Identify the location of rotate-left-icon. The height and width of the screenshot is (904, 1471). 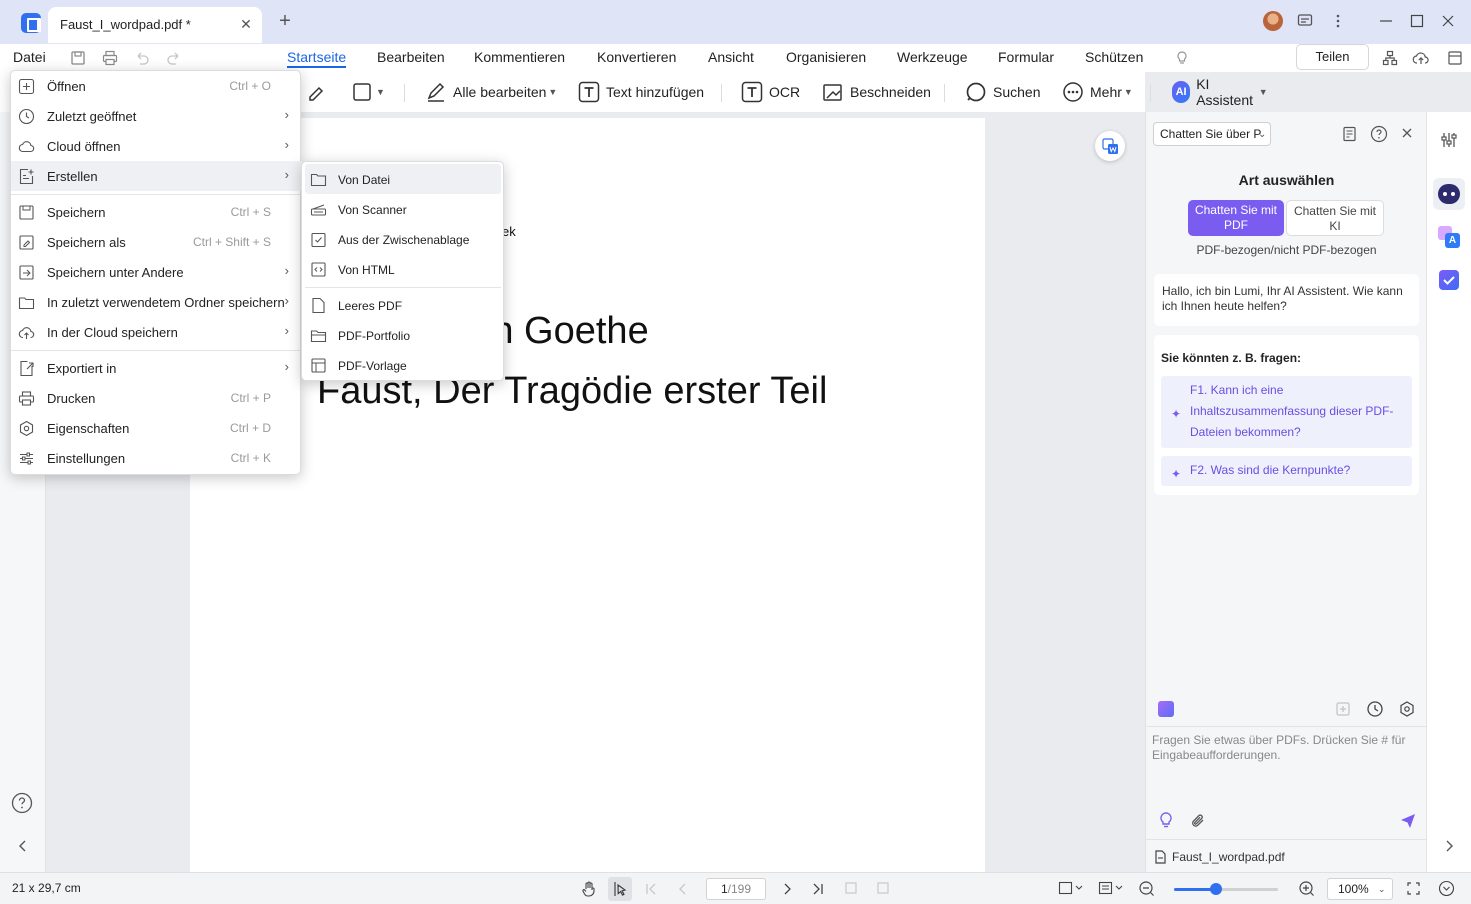
(851, 888).